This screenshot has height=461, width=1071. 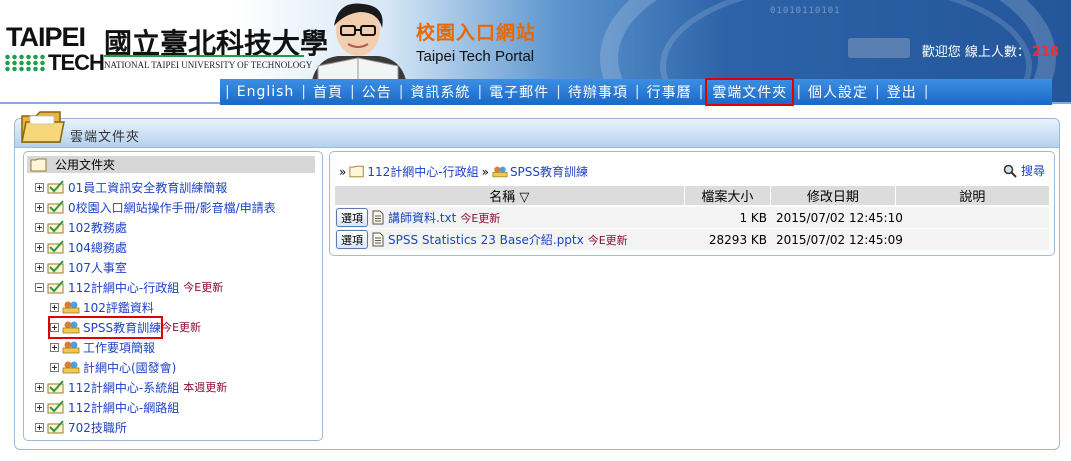 I want to click on tree-node: 102教務處, so click(x=81, y=227).